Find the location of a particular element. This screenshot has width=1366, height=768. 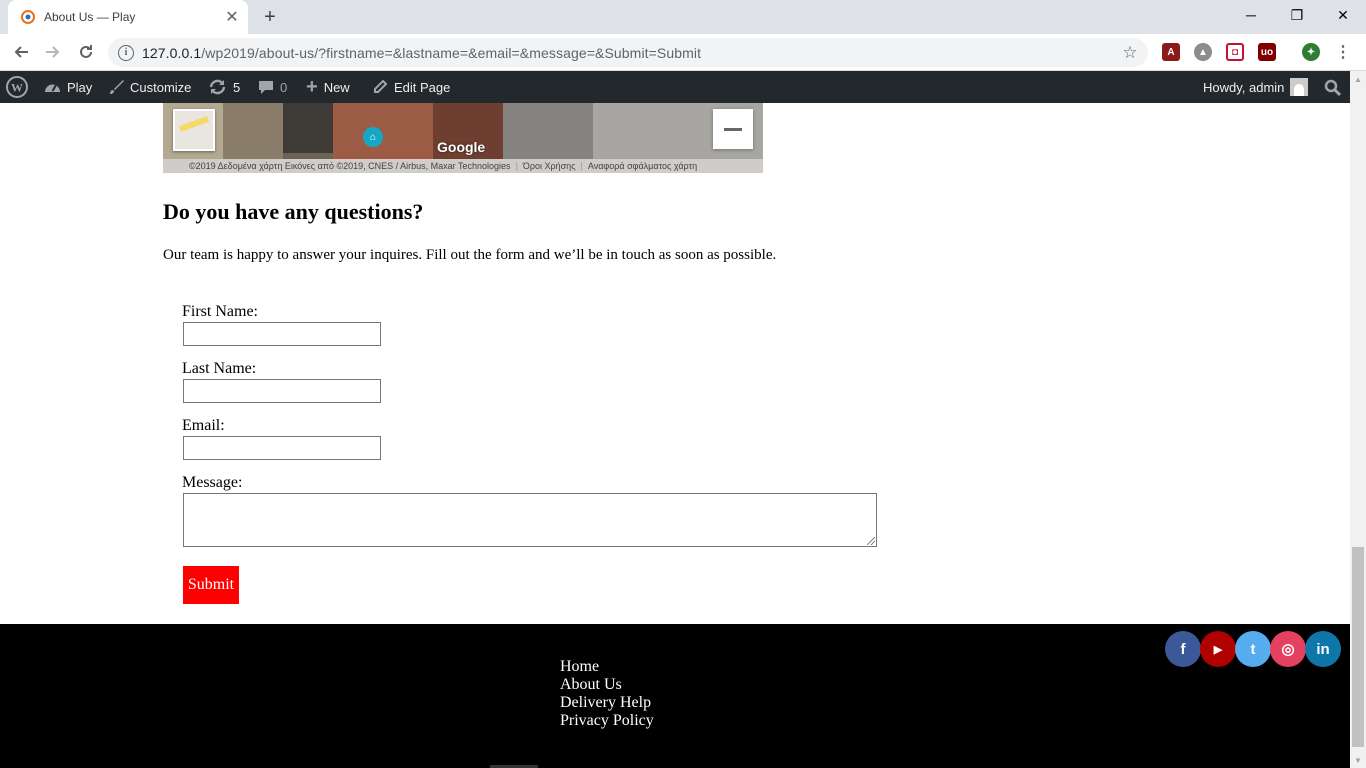

message-label: Message: is located at coordinates (212, 482).